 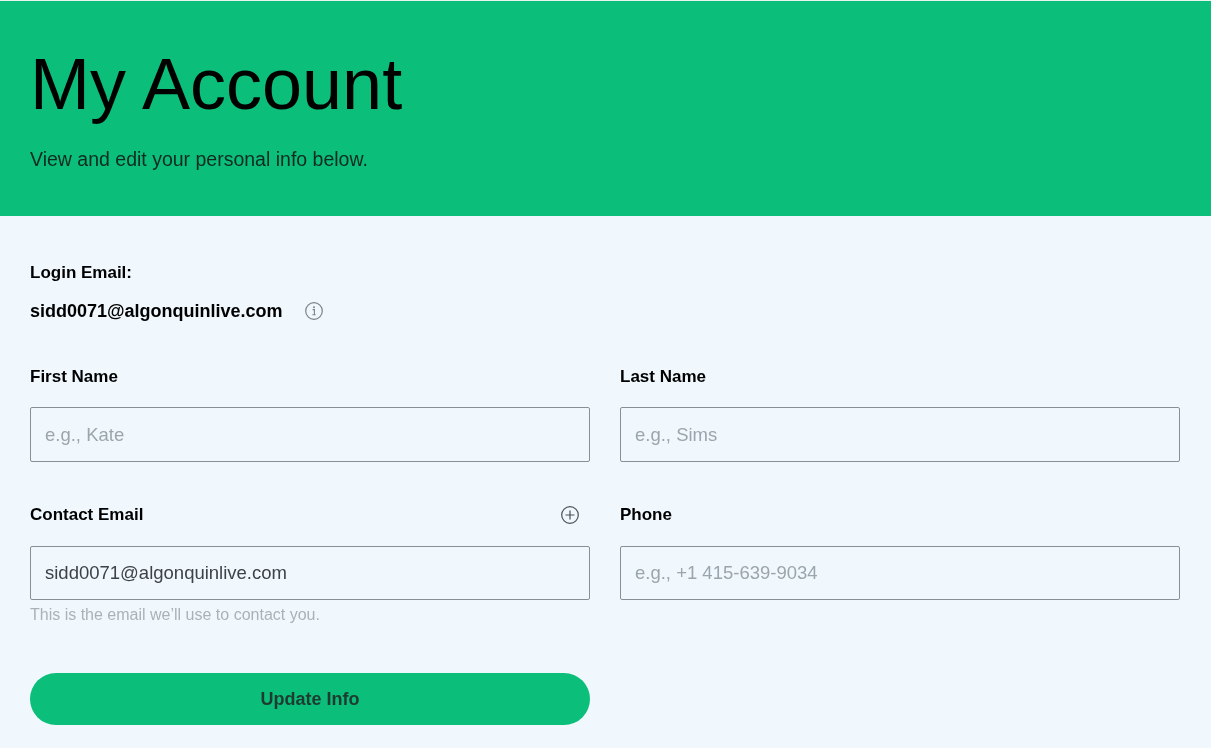 What do you see at coordinates (313, 311) in the screenshot?
I see `info-icon` at bounding box center [313, 311].